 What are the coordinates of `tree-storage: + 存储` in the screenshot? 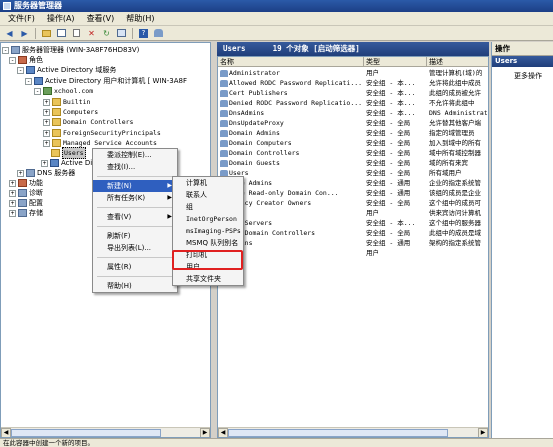 It's located at (26, 213).